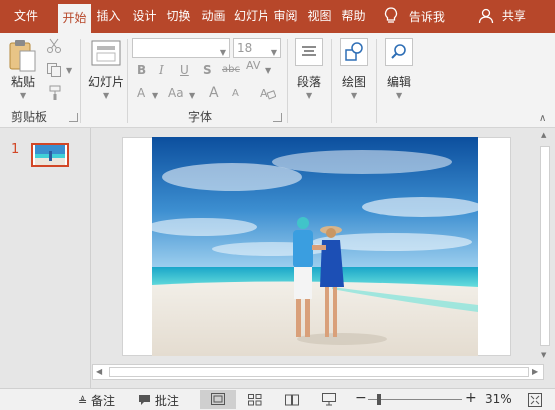  What do you see at coordinates (268, 70) in the screenshot?
I see `character-spacing-dropdown-icon: ▼` at bounding box center [268, 70].